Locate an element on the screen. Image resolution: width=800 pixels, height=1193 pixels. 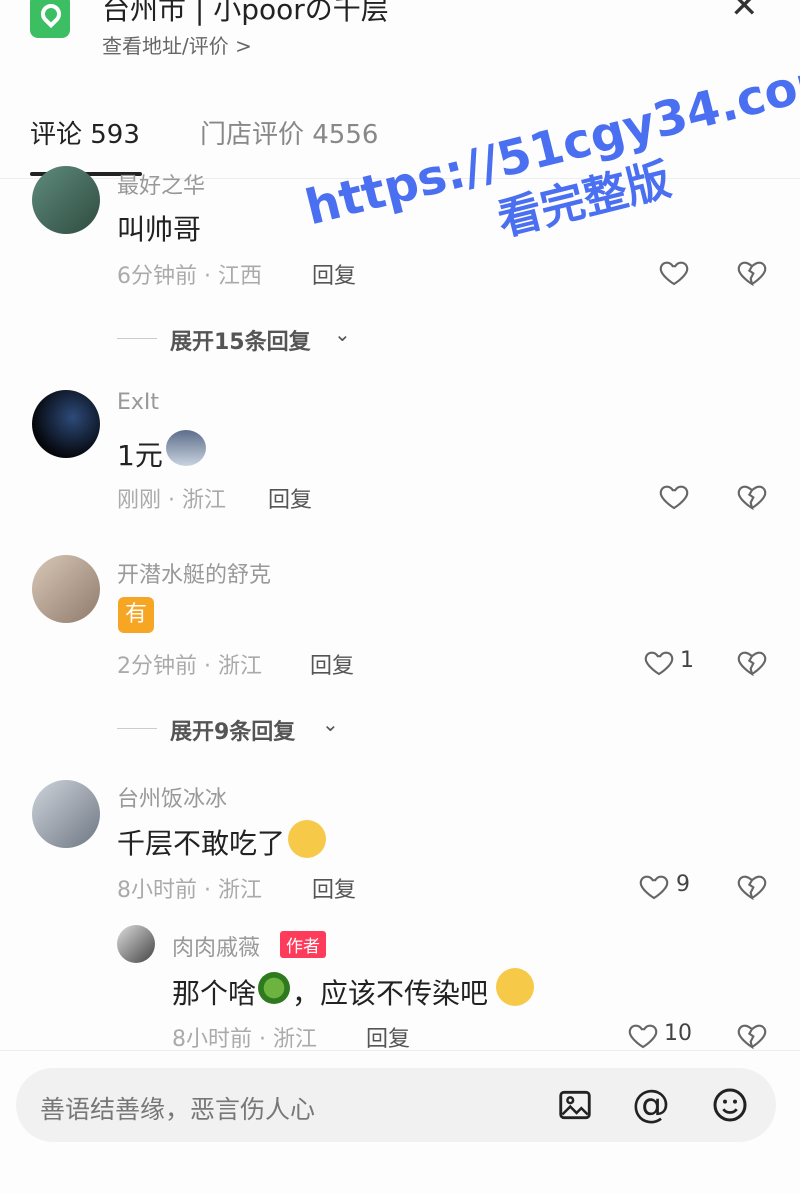
crying-emoji-icon is located at coordinates (515, 987).